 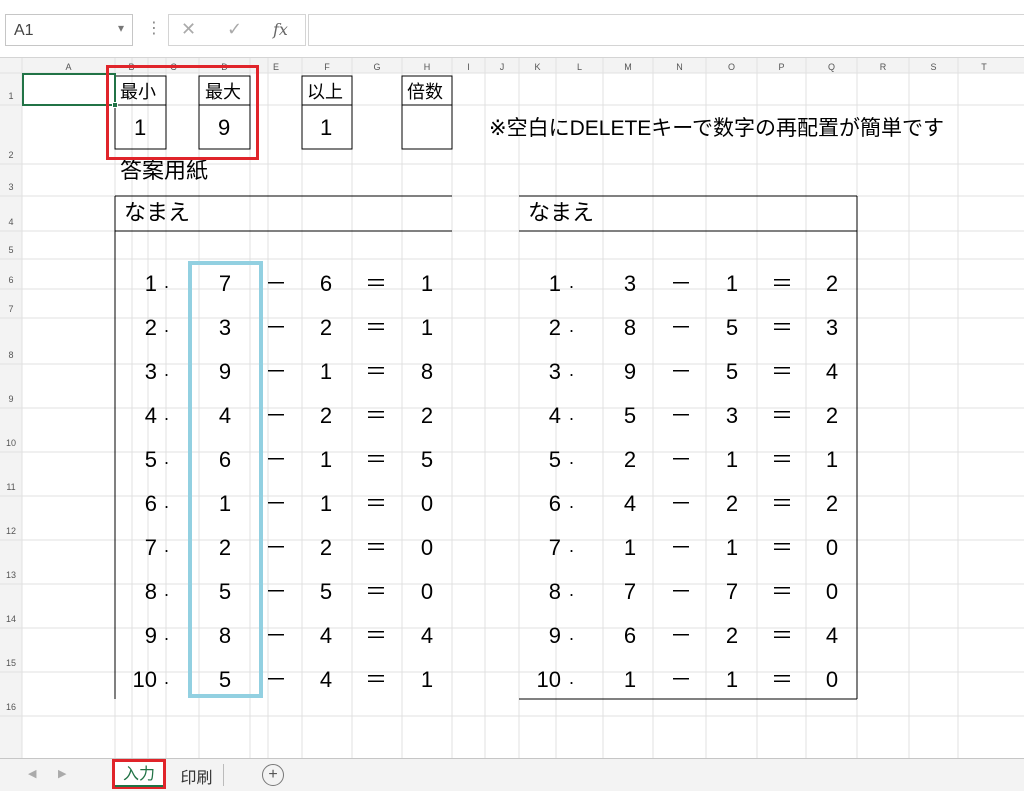 What do you see at coordinates (10, 355) in the screenshot?
I see `row-header-8: 8` at bounding box center [10, 355].